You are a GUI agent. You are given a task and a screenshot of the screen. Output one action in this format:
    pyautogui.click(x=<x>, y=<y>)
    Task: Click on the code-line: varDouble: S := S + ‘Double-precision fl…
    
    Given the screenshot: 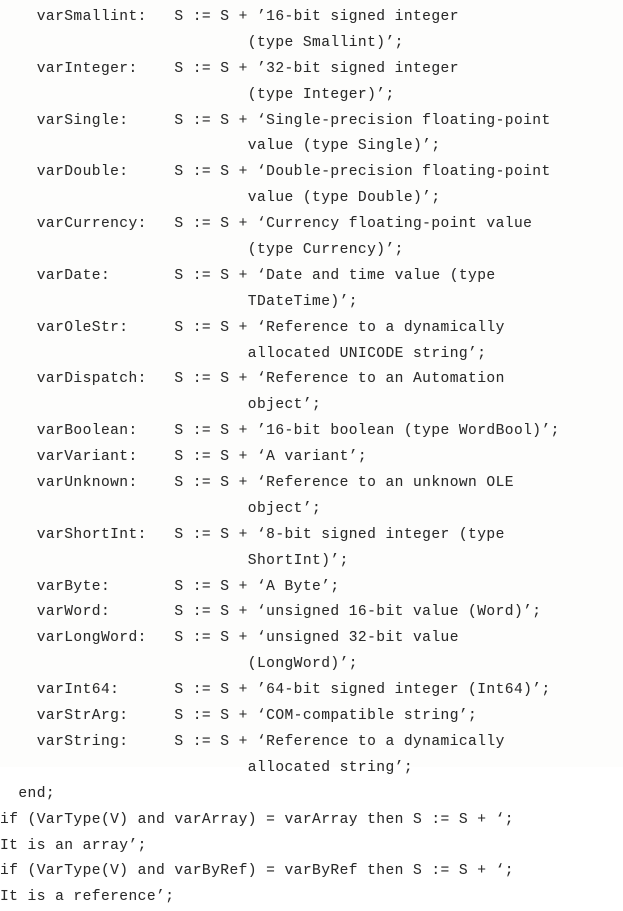 What is the action you would take?
    pyautogui.click(x=275, y=172)
    